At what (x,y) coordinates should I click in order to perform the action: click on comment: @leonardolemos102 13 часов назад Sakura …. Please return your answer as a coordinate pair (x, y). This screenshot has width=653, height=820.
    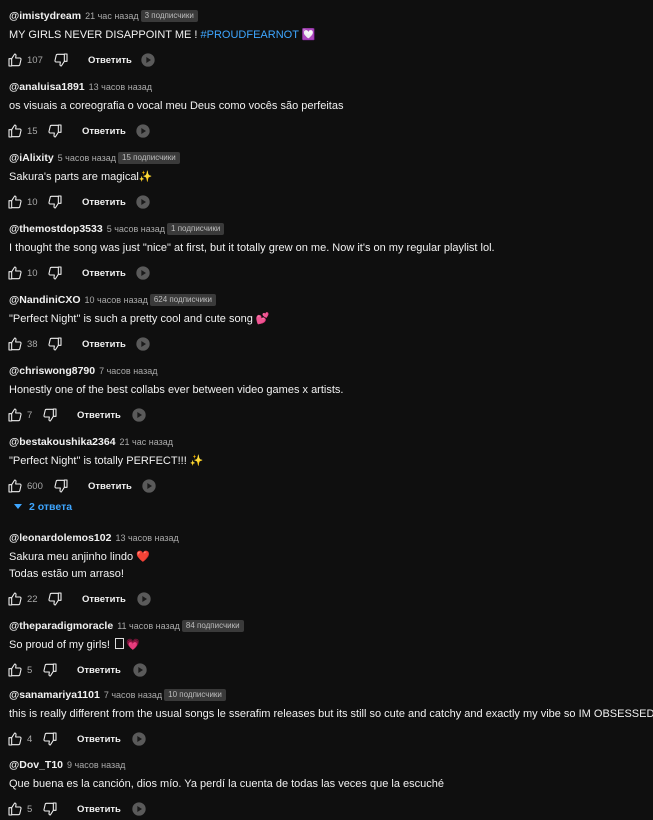
    Looking at the image, I should click on (328, 570).